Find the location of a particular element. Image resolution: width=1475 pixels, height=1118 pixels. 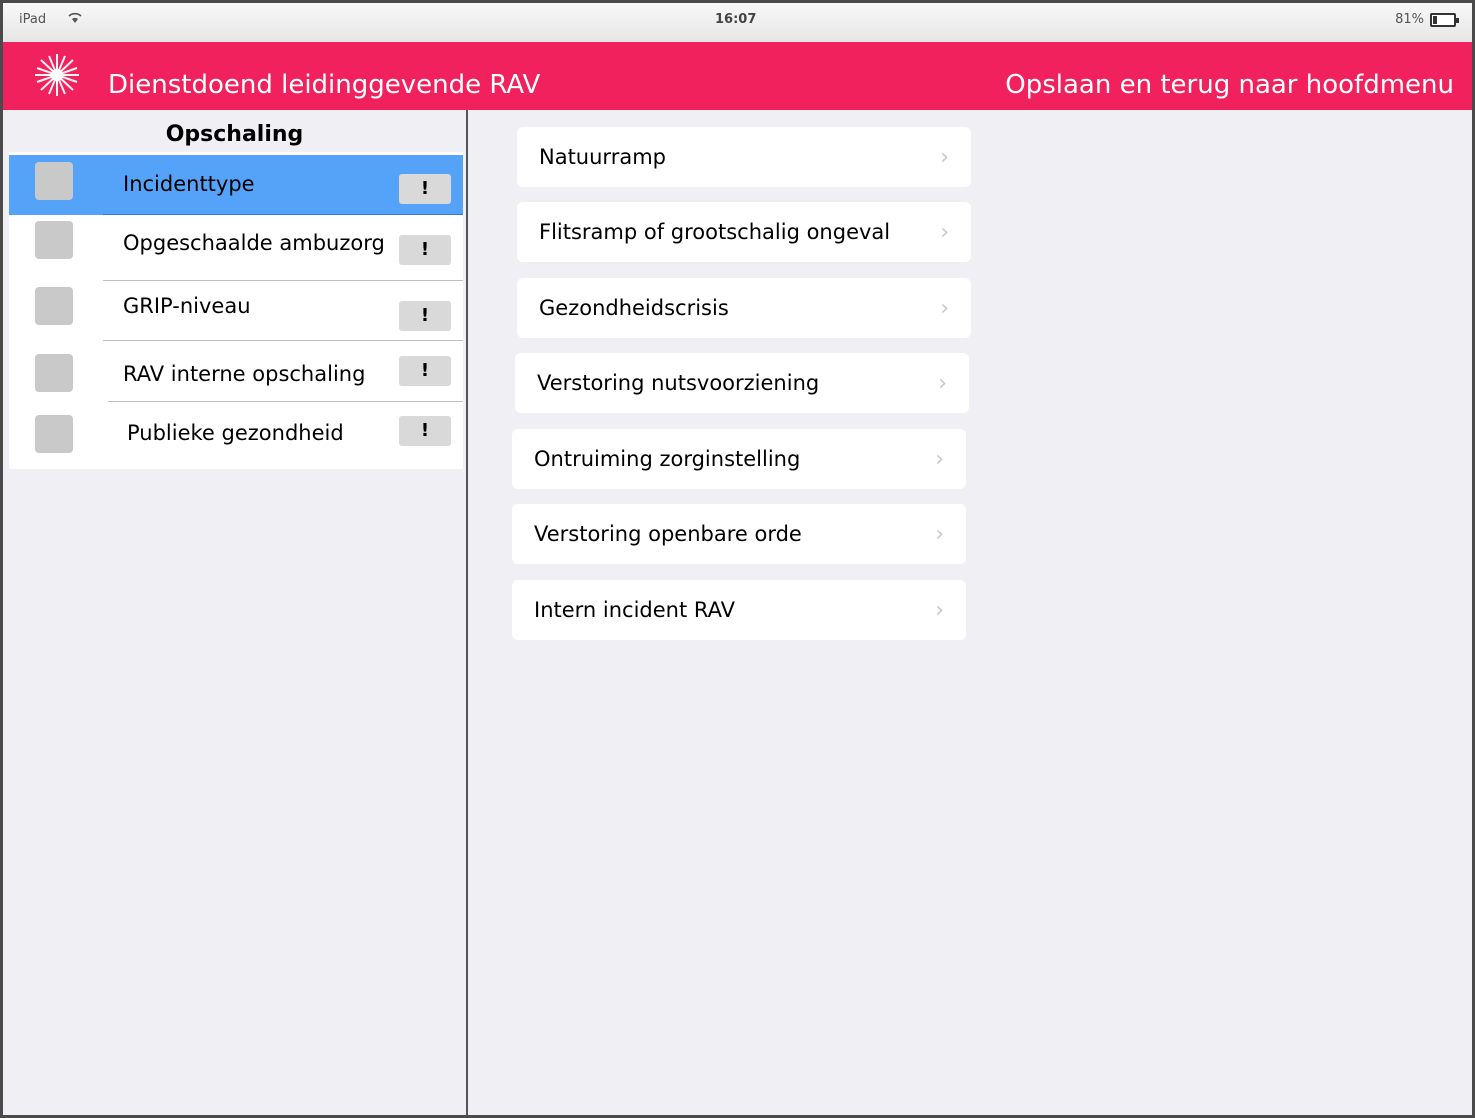

incident-type-verstoring-nutsvoorziening: Verstoring nutsvoorziening › is located at coordinates (742, 383).